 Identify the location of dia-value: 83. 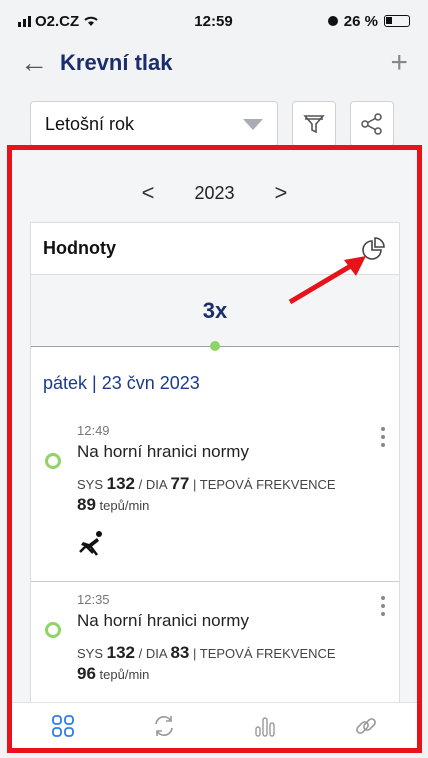
(180, 652).